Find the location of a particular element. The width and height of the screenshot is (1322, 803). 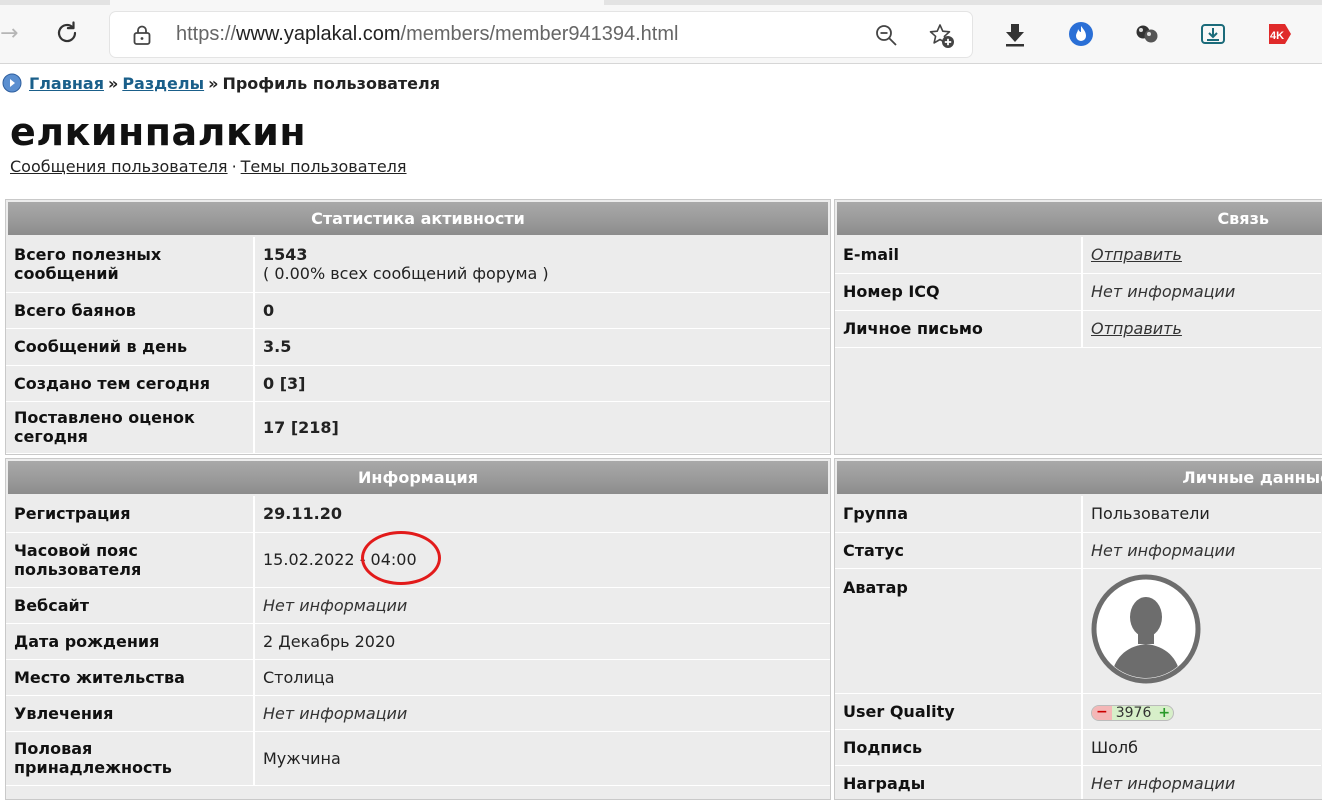

table-row: Группа Пользователи is located at coordinates (1078, 514).